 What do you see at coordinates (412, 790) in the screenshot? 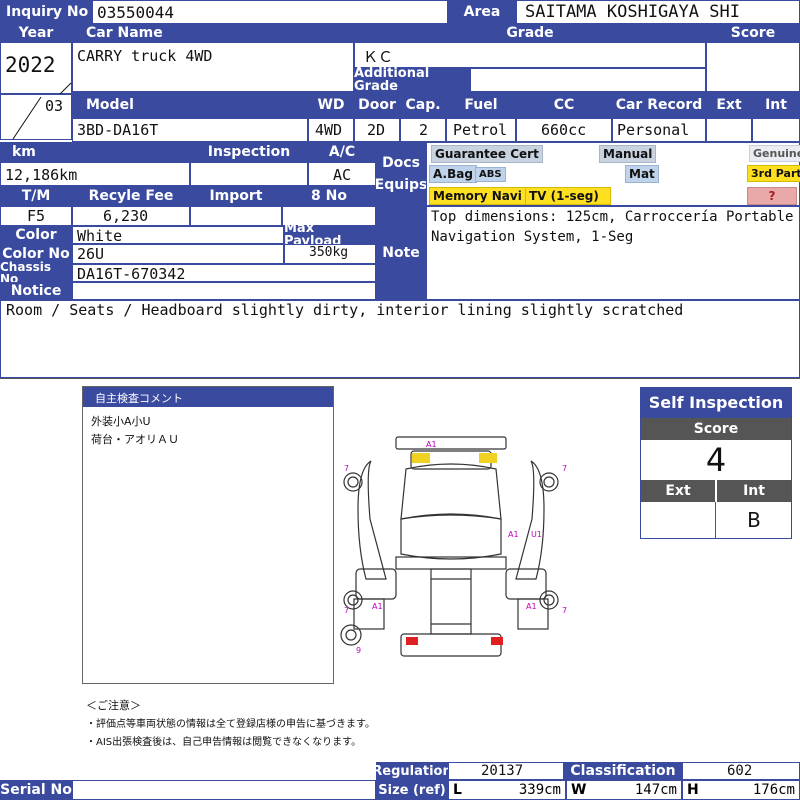
I see `size-ref-label: Size (ref)` at bounding box center [412, 790].